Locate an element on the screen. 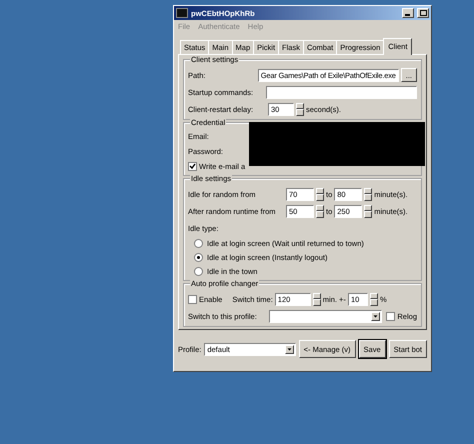  maximize-icon is located at coordinates (423, 13).